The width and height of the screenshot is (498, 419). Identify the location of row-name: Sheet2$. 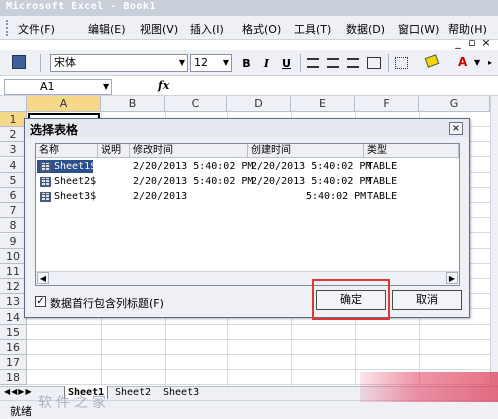
(75, 181).